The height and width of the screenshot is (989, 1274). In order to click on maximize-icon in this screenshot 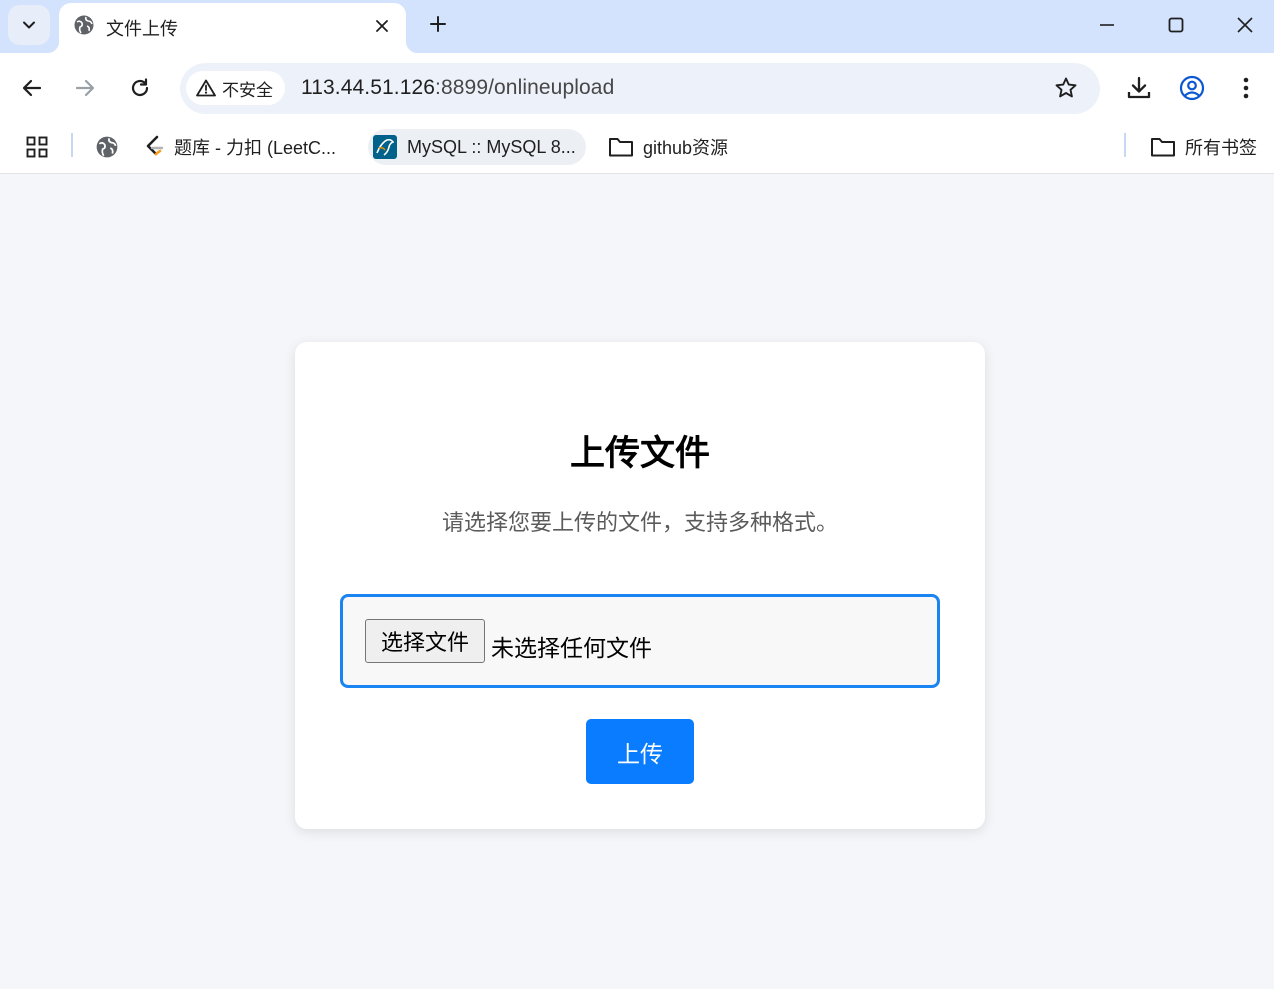, I will do `click(1176, 25)`.